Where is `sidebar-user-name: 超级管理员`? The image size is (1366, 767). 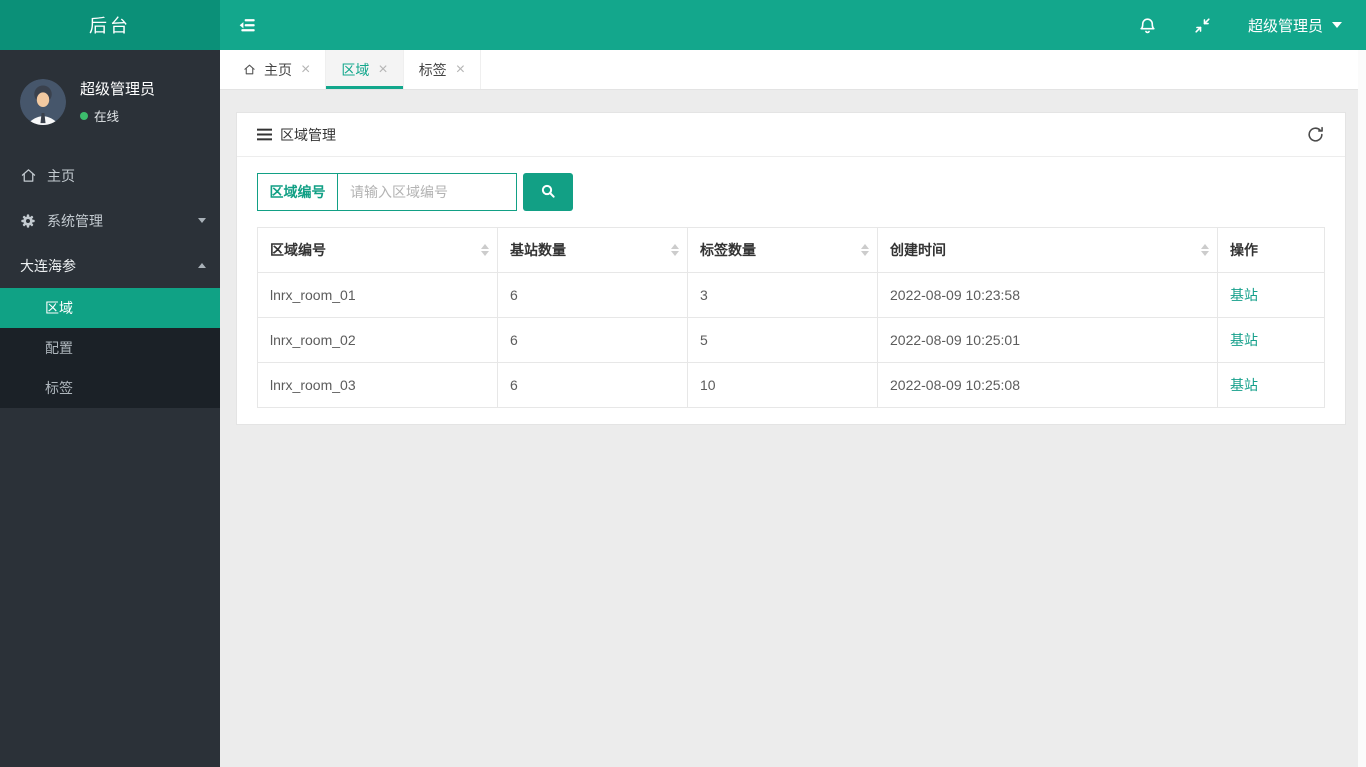
sidebar-user-name: 超级管理员 is located at coordinates (118, 89).